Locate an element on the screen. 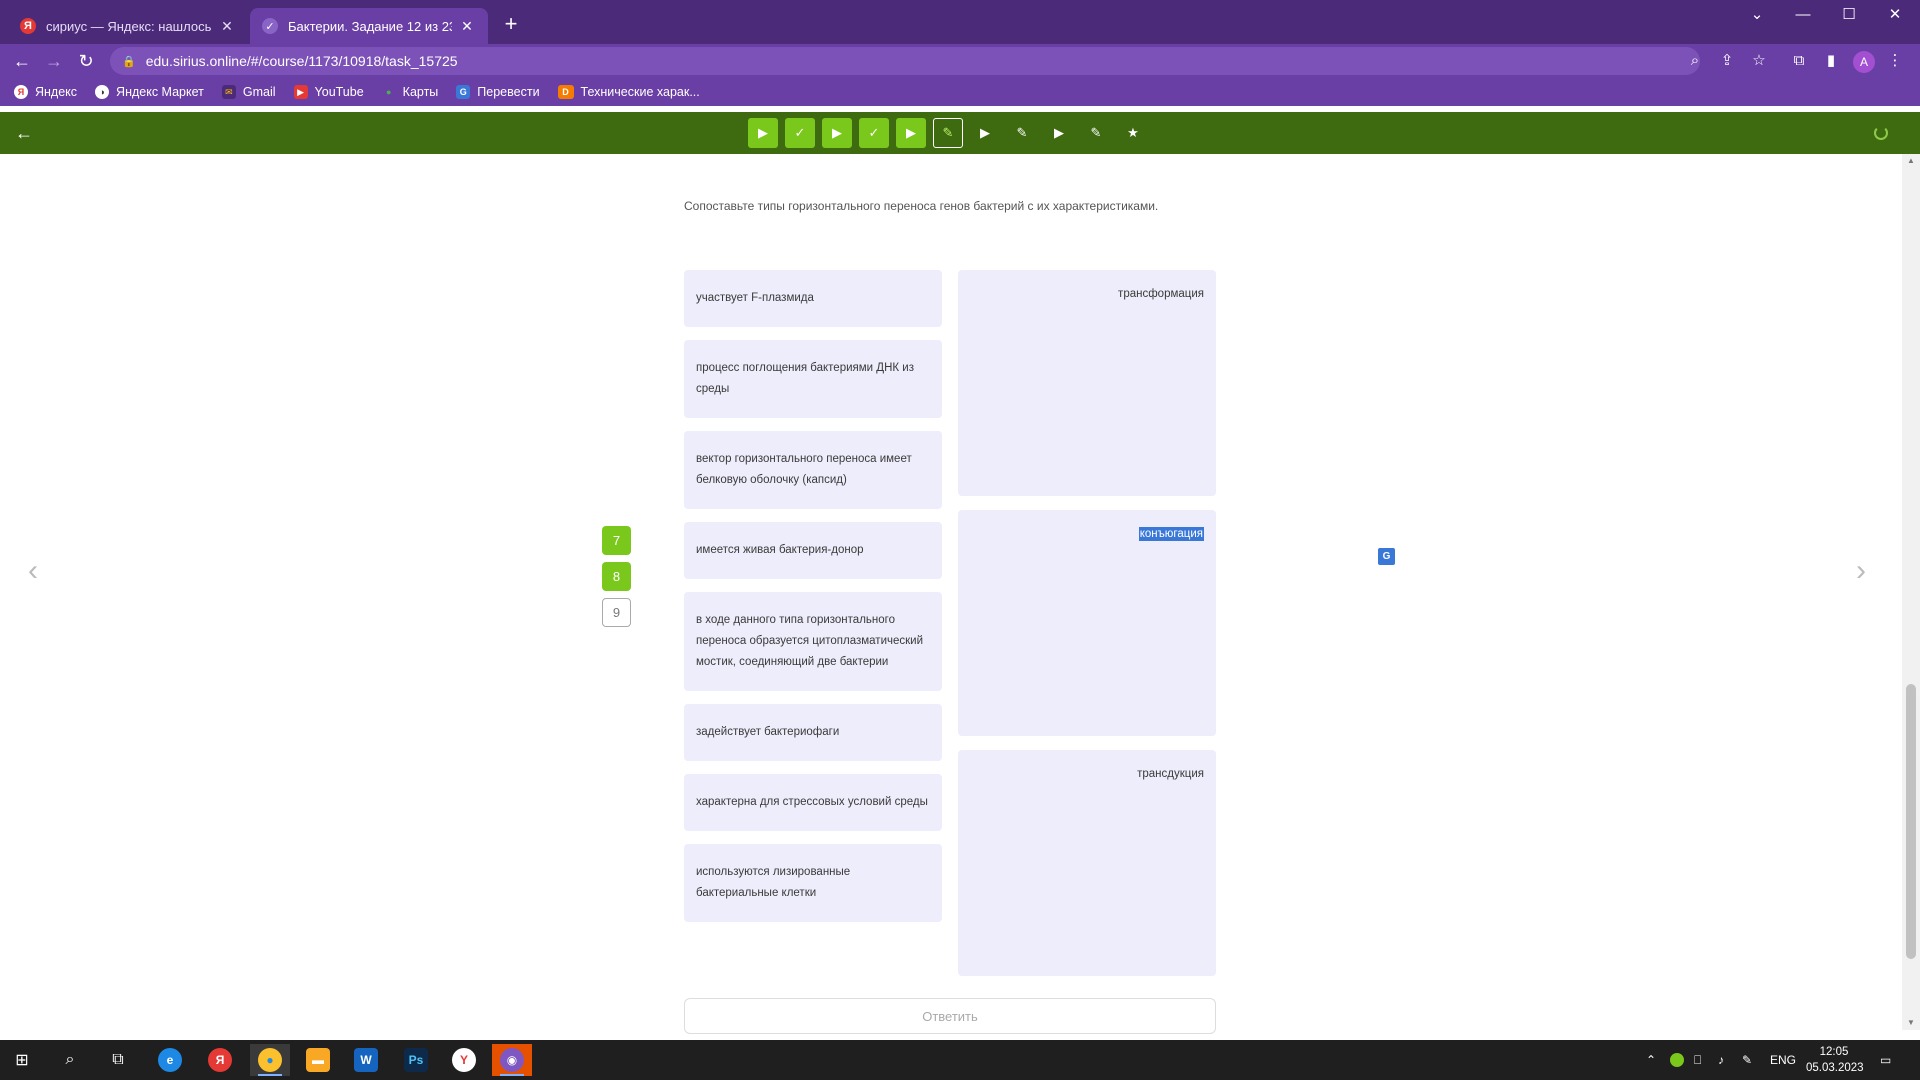  back-button: ← is located at coordinates (22, 61).